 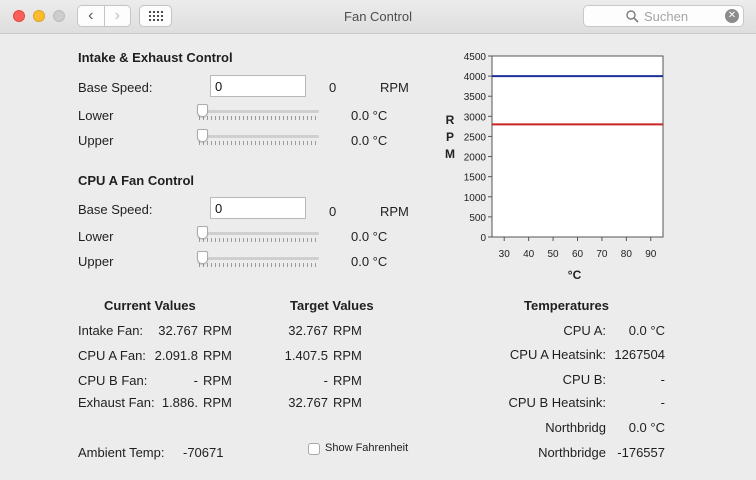 I want to click on current-value-cpu-a: 2.091.8, so click(x=176, y=355).